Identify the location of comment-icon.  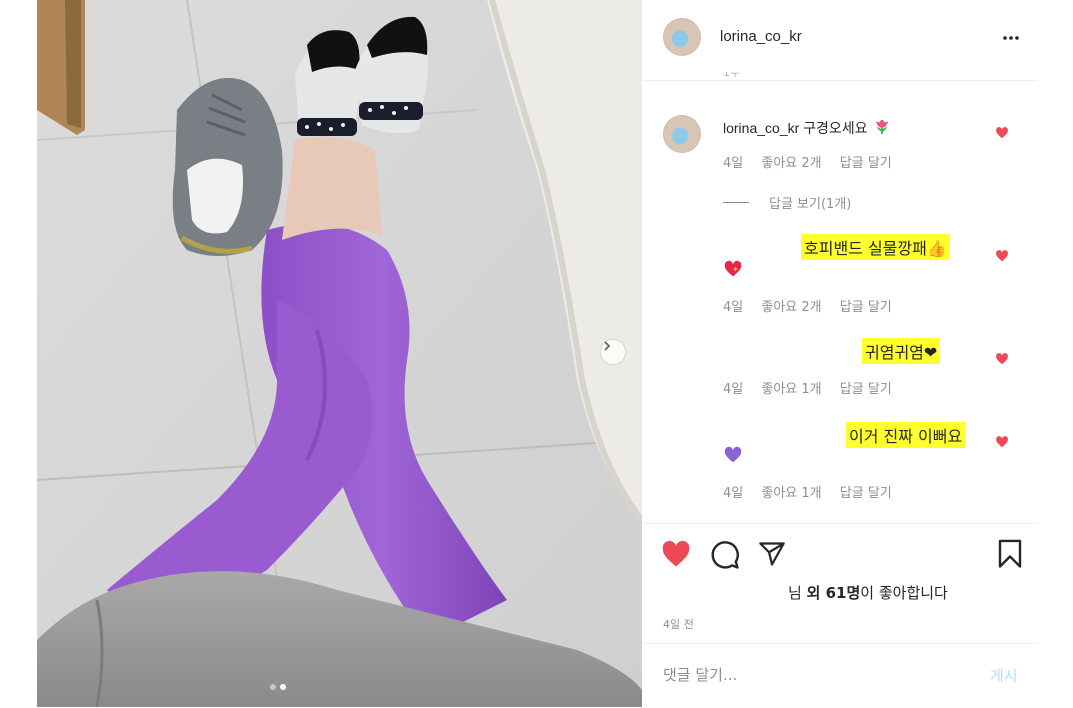
(725, 555).